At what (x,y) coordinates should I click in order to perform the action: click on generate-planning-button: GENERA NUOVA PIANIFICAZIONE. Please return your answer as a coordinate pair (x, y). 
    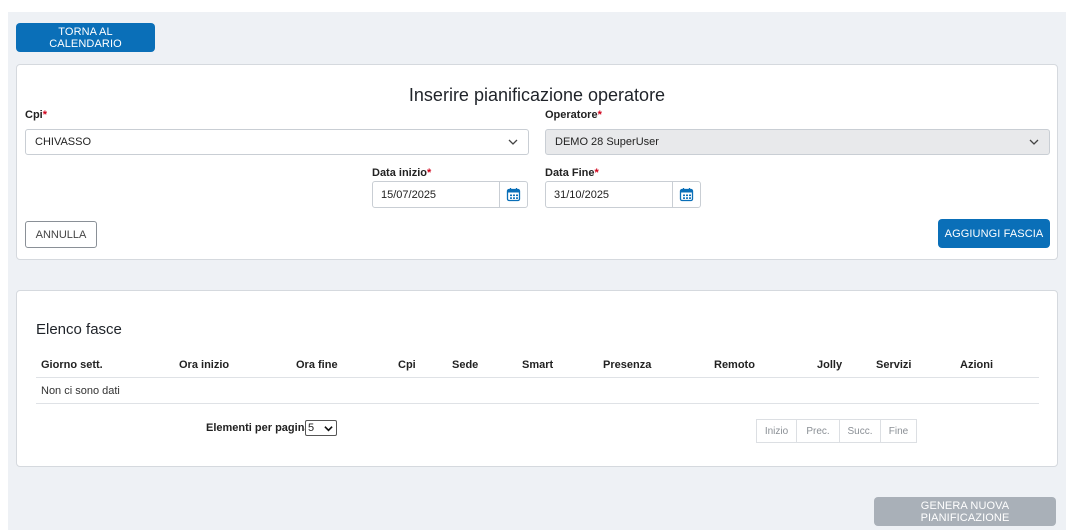
    Looking at the image, I should click on (965, 511).